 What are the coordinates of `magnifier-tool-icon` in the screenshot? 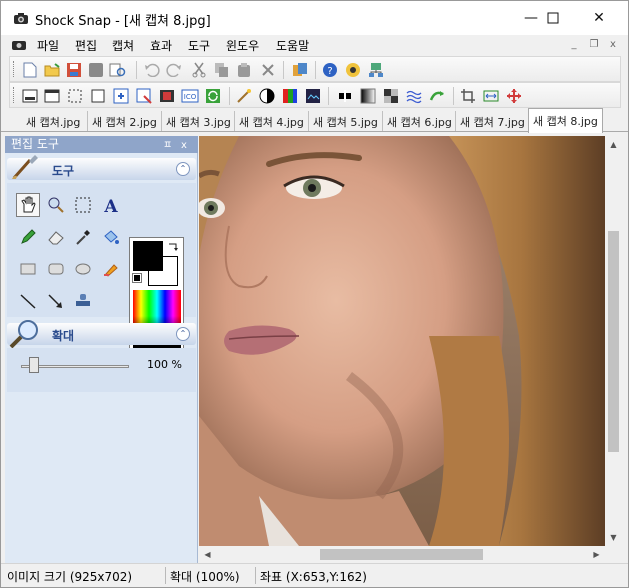 It's located at (56, 205).